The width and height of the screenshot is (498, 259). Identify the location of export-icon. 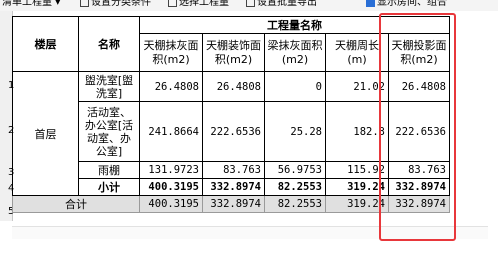
(250, 3).